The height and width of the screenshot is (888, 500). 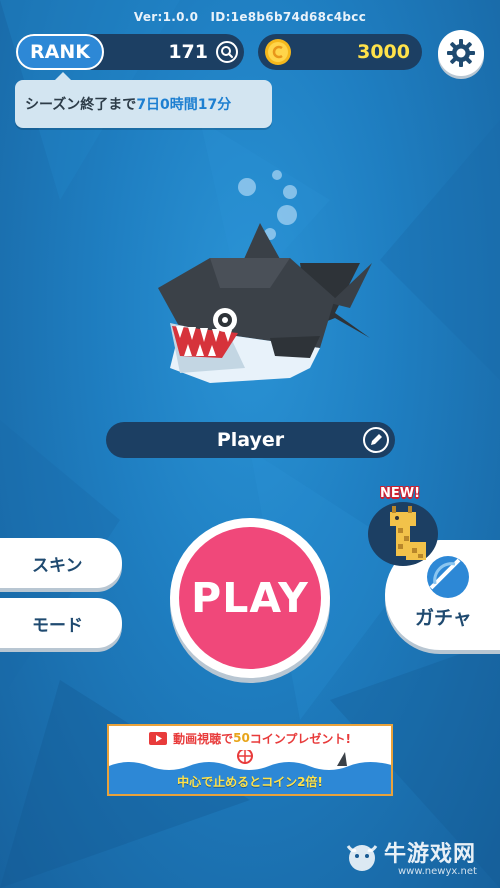 I want to click on rank-bar: RANK 171, so click(x=130, y=52).